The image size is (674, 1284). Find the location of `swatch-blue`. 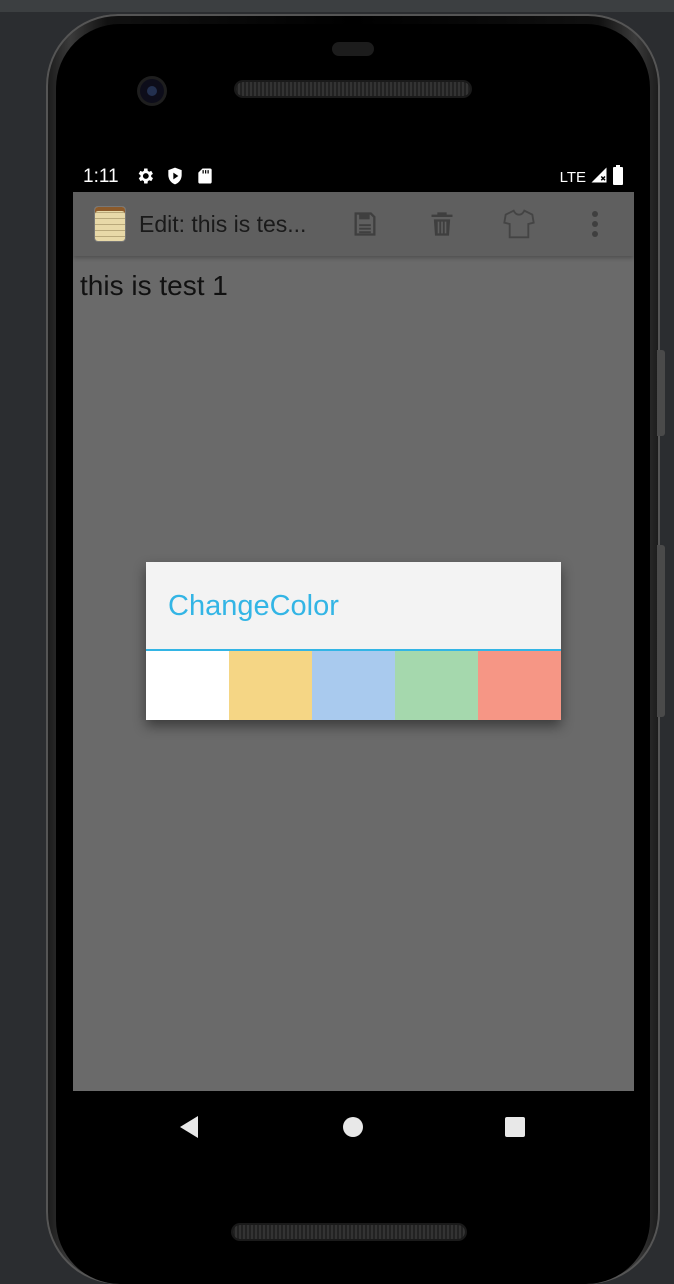

swatch-blue is located at coordinates (353, 685).